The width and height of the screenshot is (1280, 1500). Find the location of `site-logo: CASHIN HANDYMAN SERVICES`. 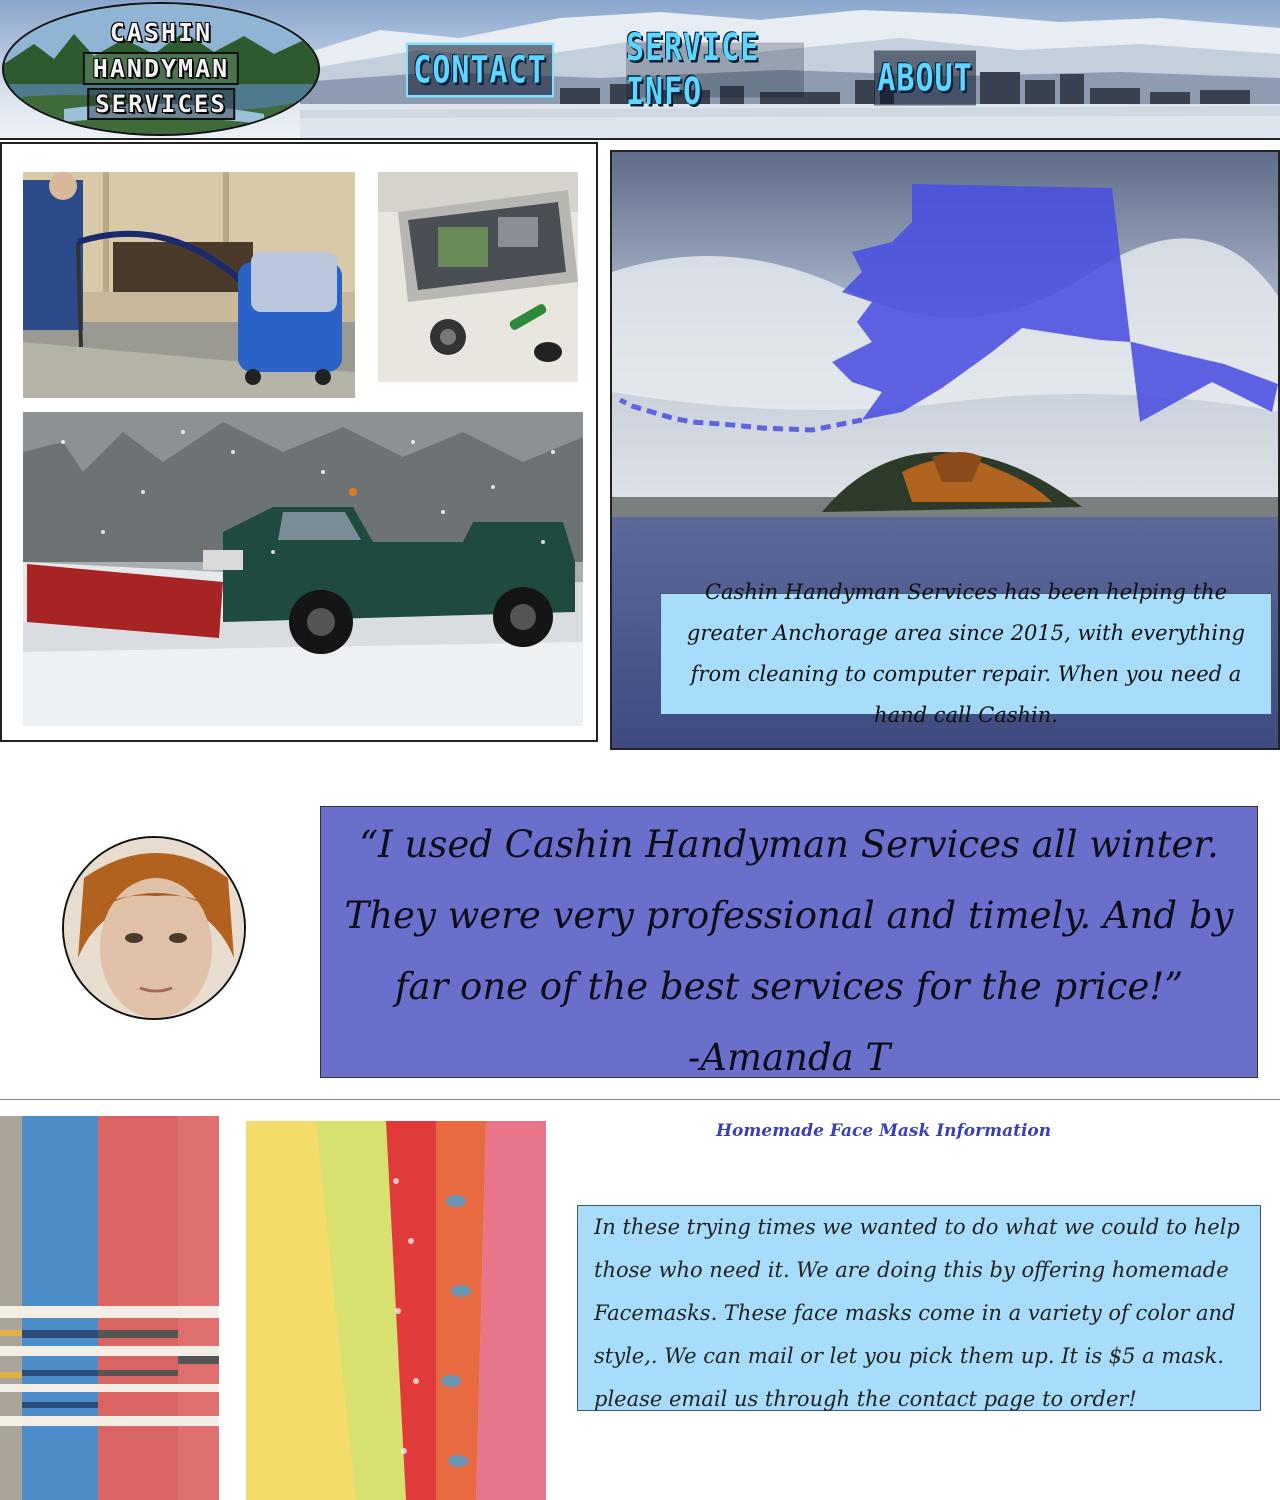

site-logo: CASHIN HANDYMAN SERVICES is located at coordinates (161, 69).